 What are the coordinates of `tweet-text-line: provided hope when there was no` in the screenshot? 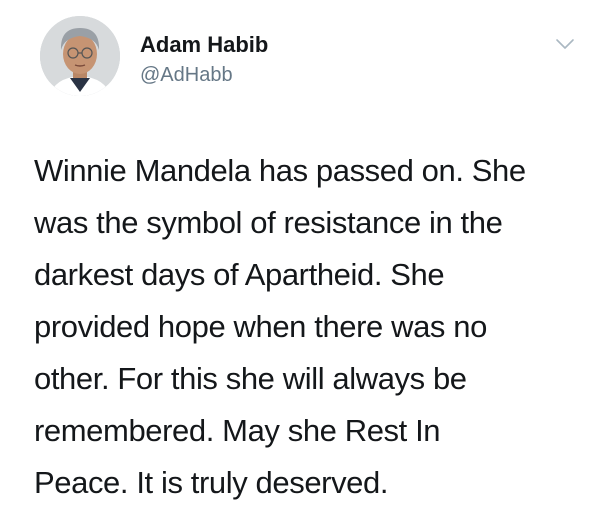 It's located at (260, 326).